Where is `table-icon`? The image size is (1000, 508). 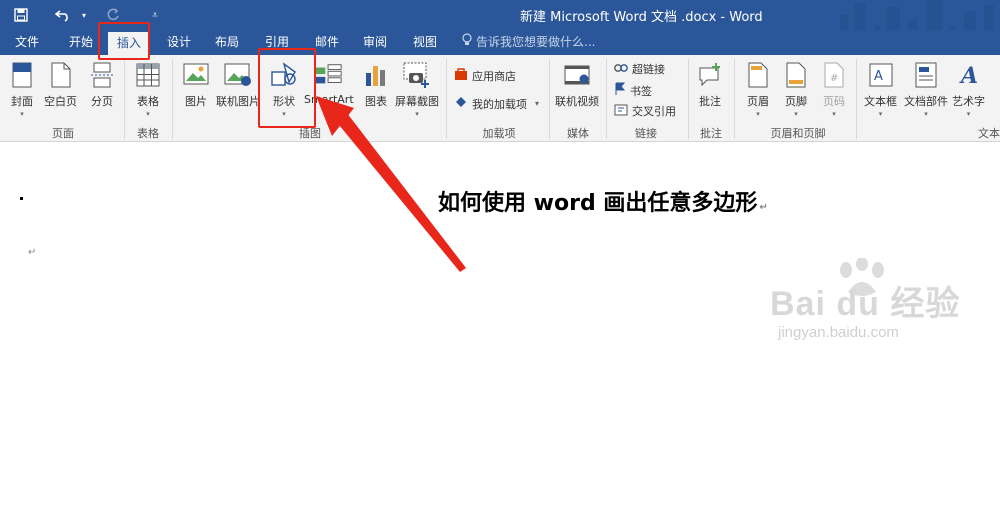
table-icon is located at coordinates (148, 75).